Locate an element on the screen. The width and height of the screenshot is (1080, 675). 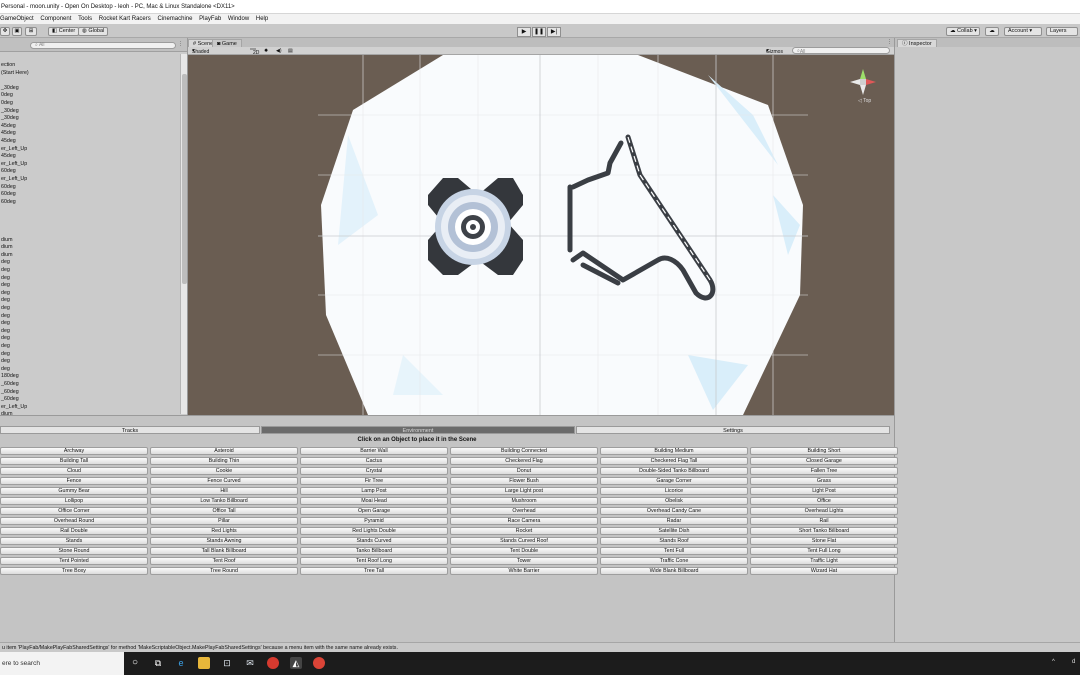
pause-icon: ❚❚ is located at coordinates (539, 32).